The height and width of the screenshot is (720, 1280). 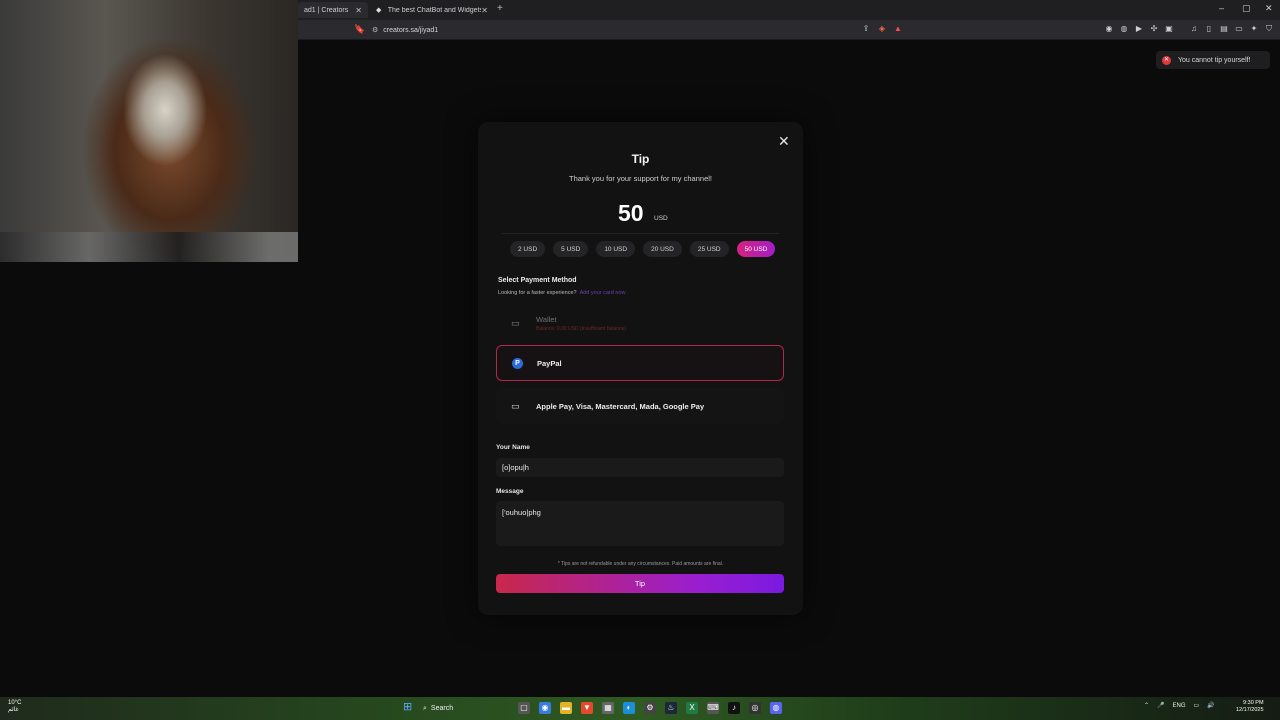 What do you see at coordinates (1109, 29) in the screenshot?
I see `profile-icon: ◉` at bounding box center [1109, 29].